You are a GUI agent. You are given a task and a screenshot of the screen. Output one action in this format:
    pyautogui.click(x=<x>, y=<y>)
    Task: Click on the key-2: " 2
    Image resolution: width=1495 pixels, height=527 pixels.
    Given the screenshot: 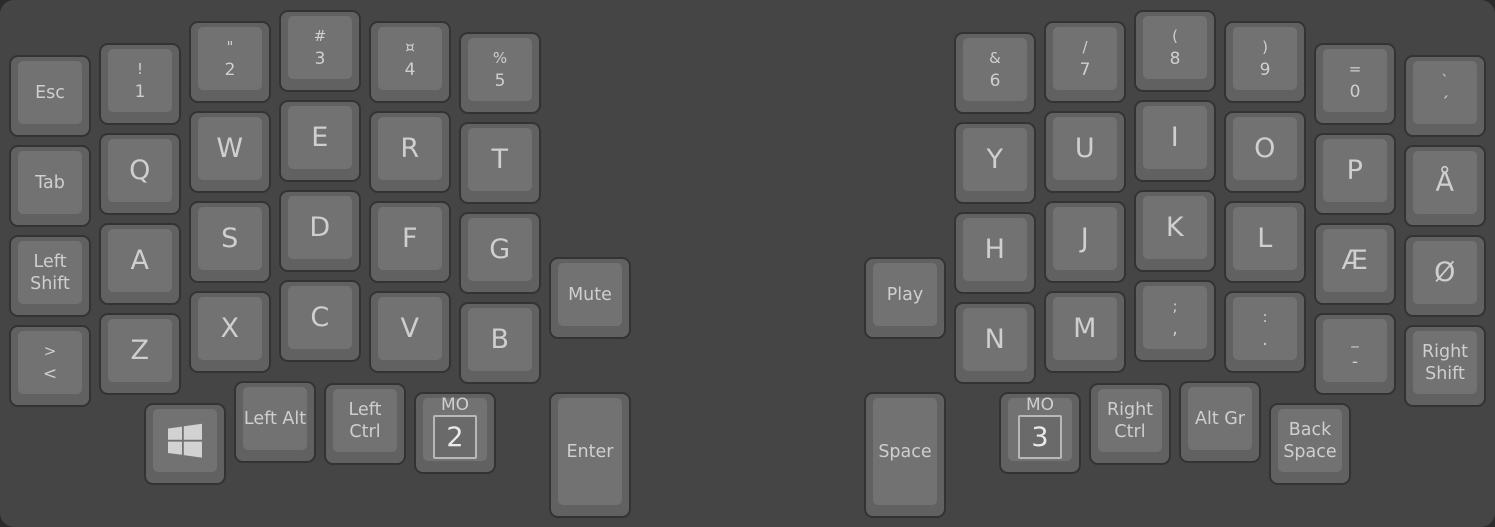 What is the action you would take?
    pyautogui.click(x=230, y=62)
    